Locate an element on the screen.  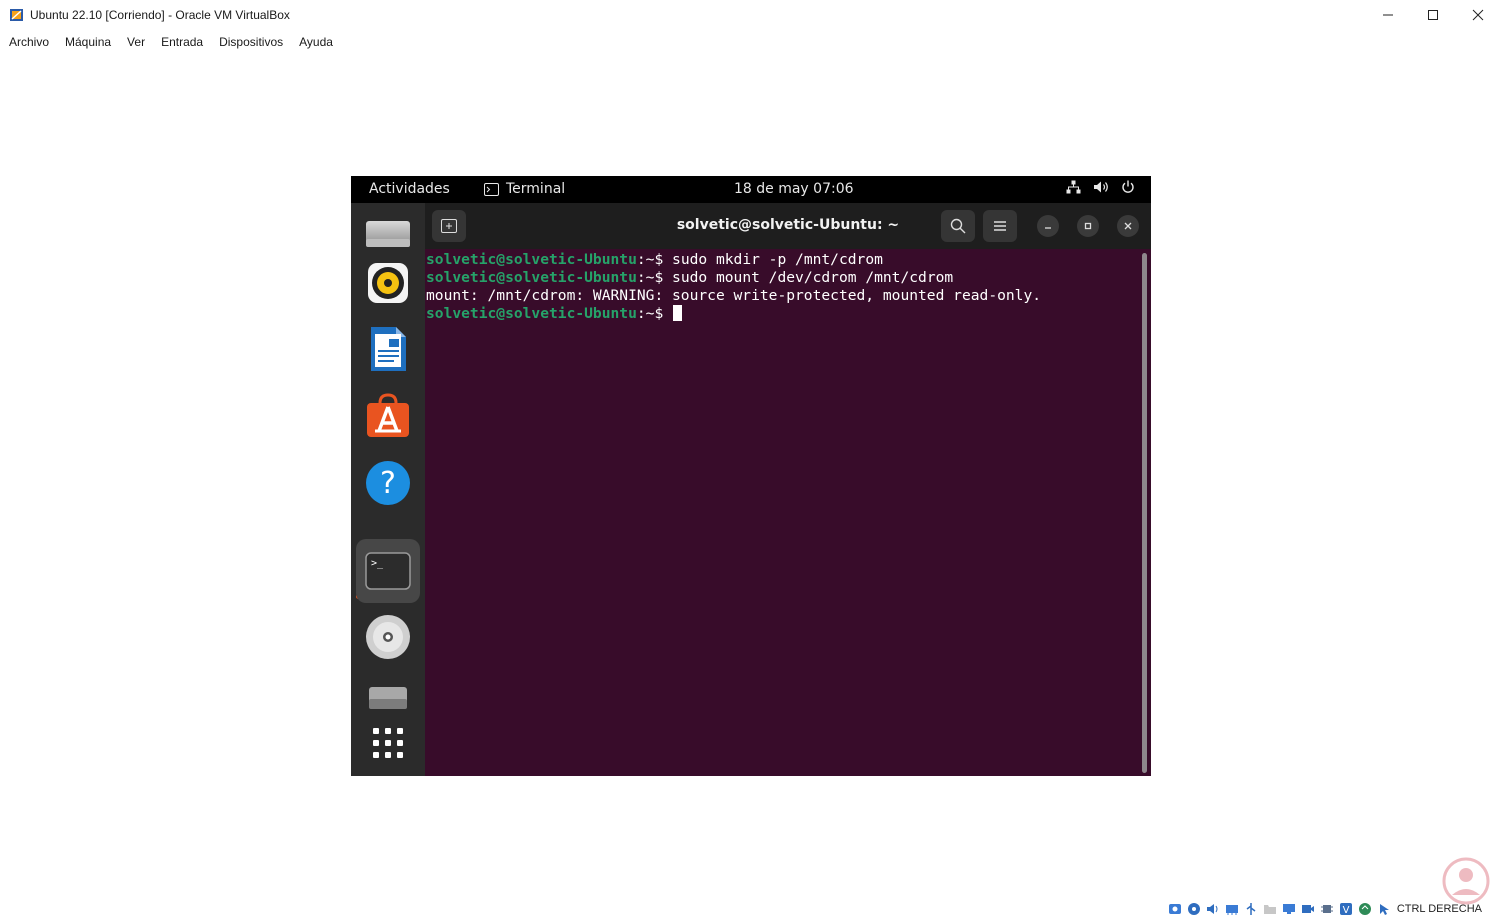
speaker-icon is located at coordinates (388, 283).